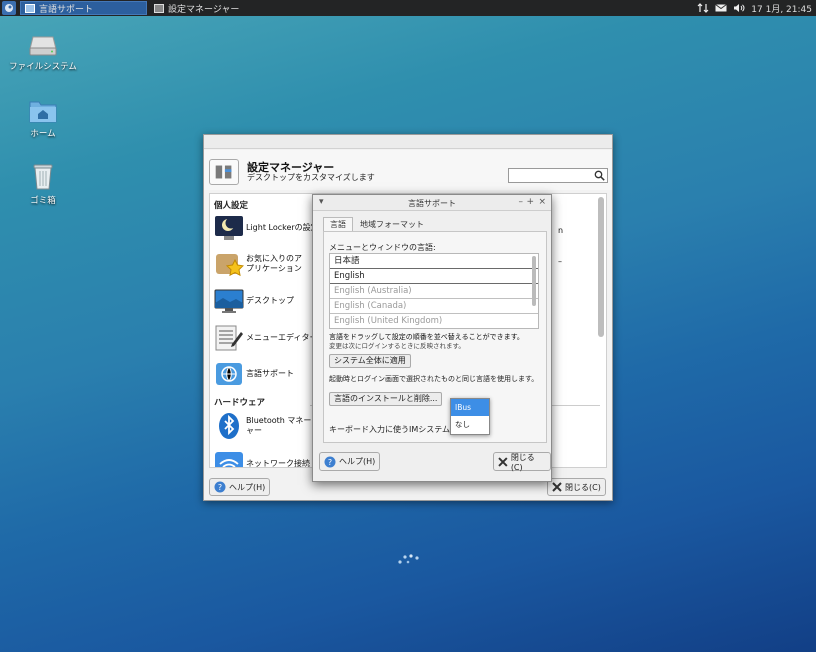  I want to click on settings-scrollbar, so click(601, 267).